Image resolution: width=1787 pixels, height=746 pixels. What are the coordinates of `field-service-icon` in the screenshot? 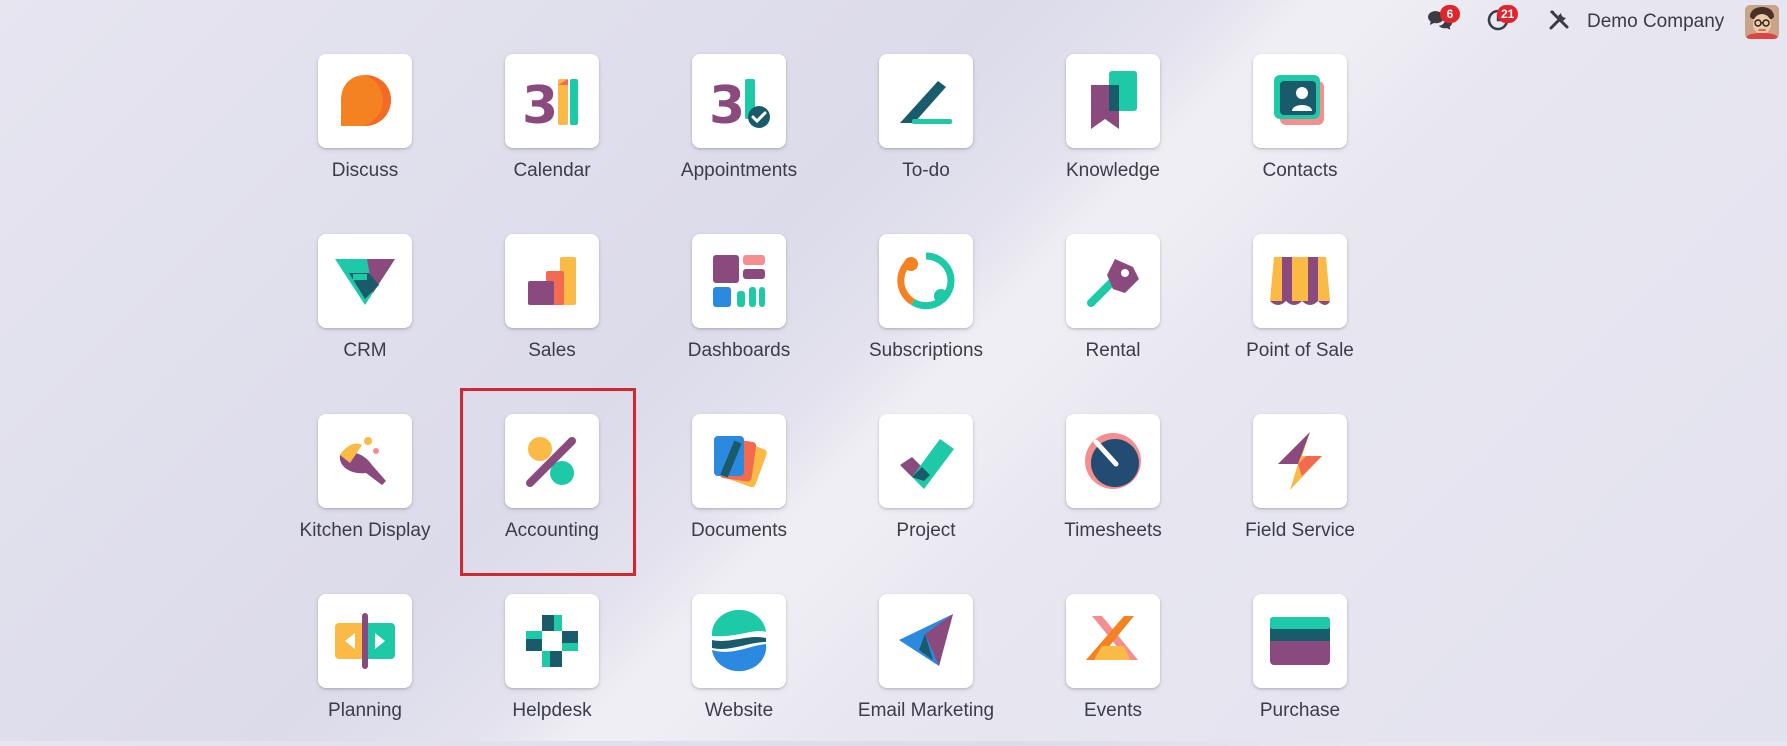 It's located at (1300, 461).